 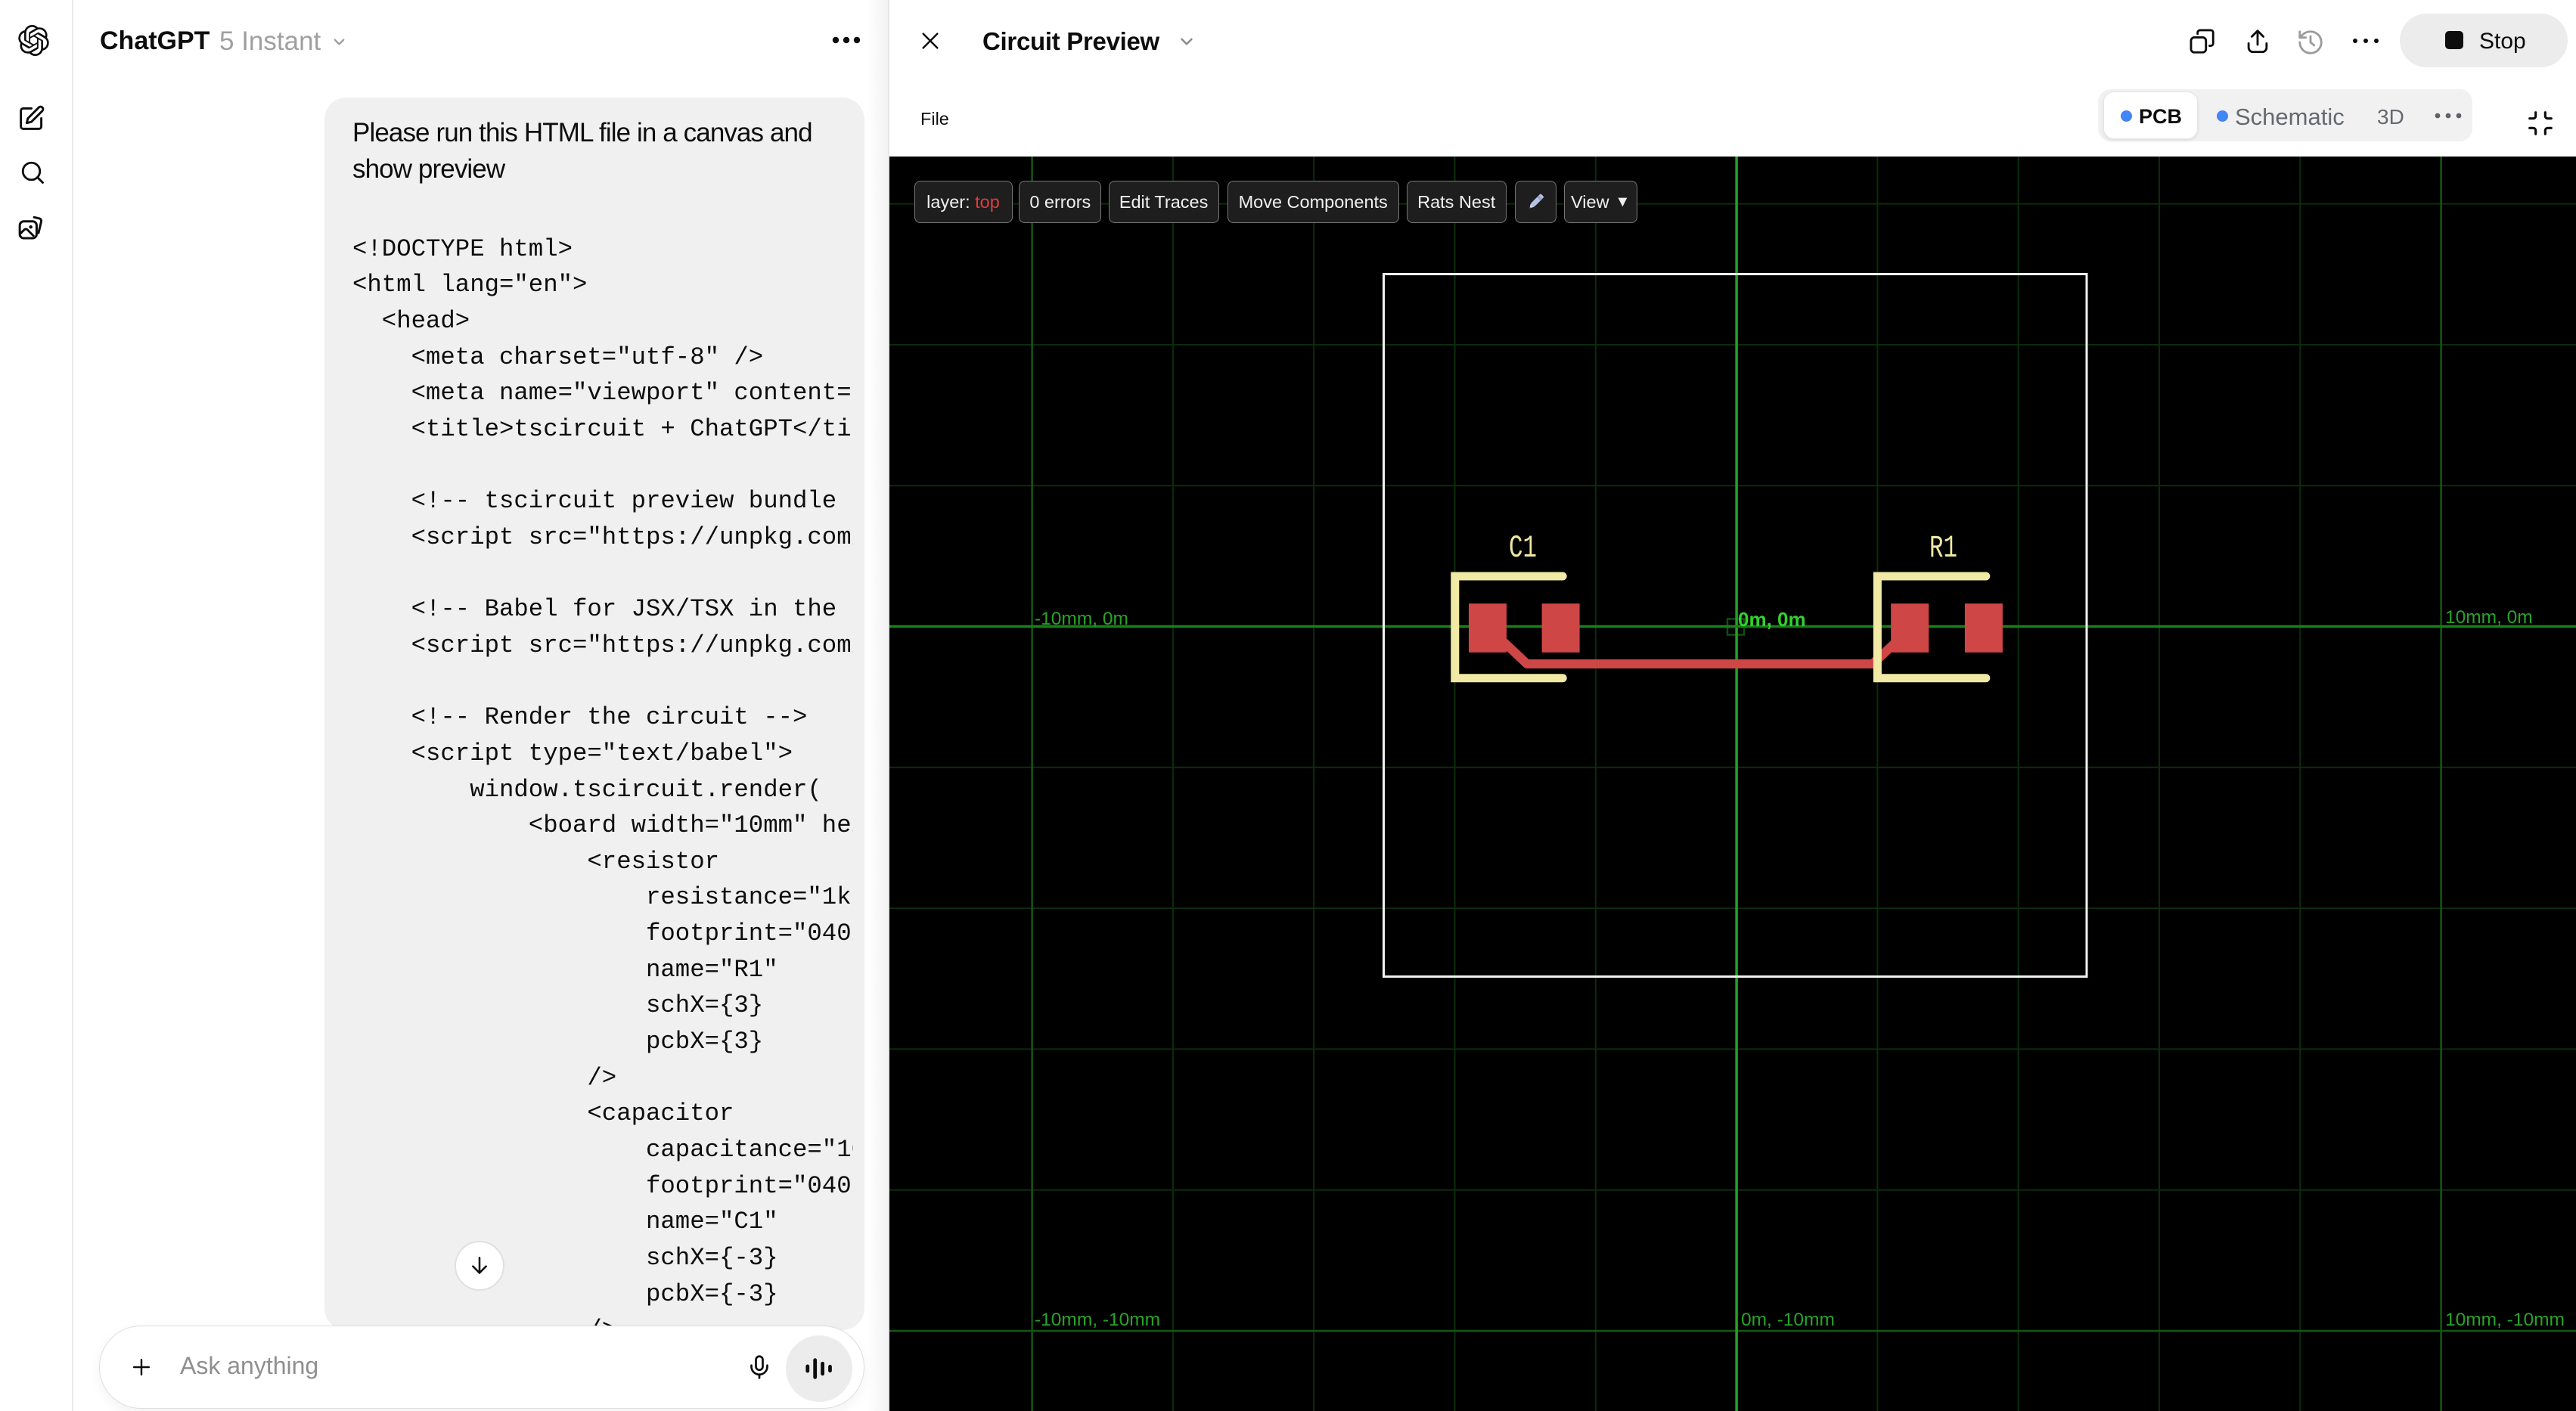 I want to click on svg-text: C1, so click(x=1523, y=548).